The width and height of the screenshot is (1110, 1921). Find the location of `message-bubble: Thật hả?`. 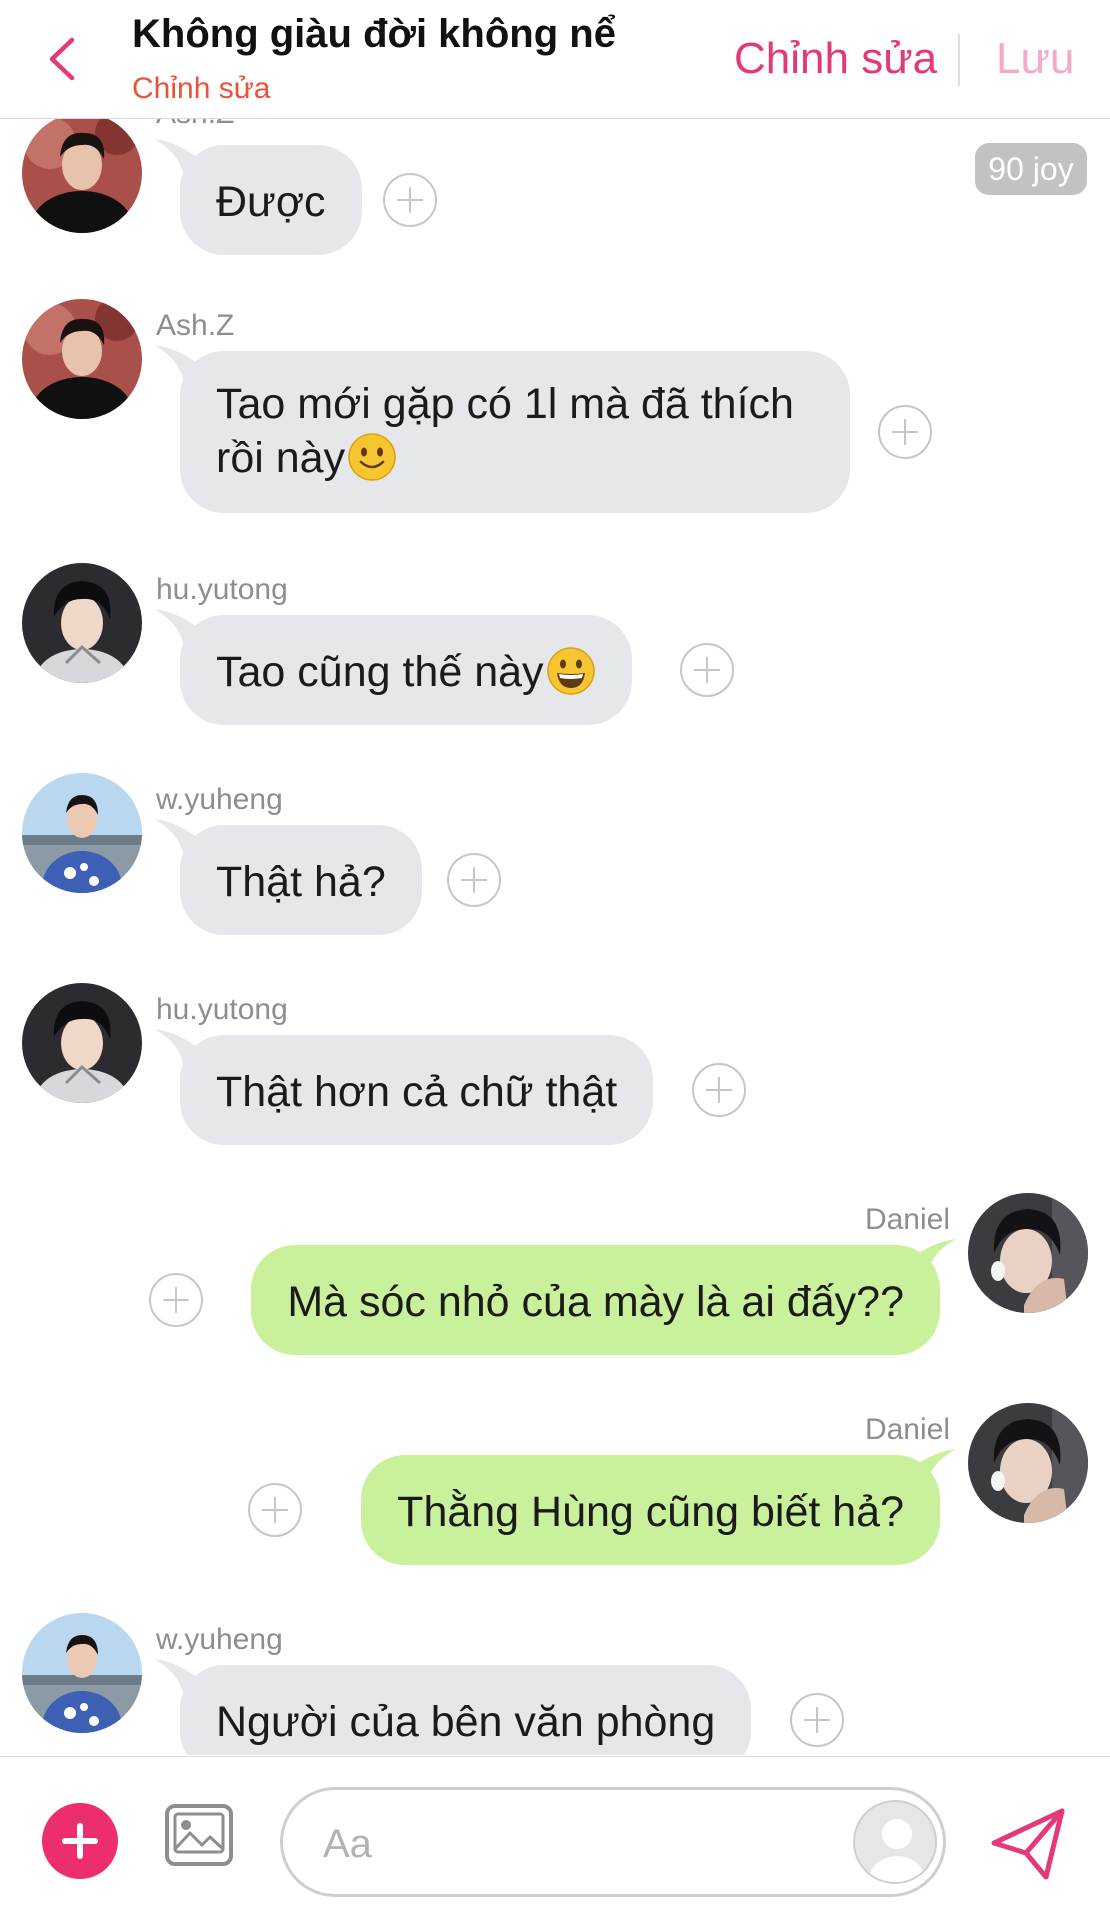

message-bubble: Thật hả? is located at coordinates (301, 880).